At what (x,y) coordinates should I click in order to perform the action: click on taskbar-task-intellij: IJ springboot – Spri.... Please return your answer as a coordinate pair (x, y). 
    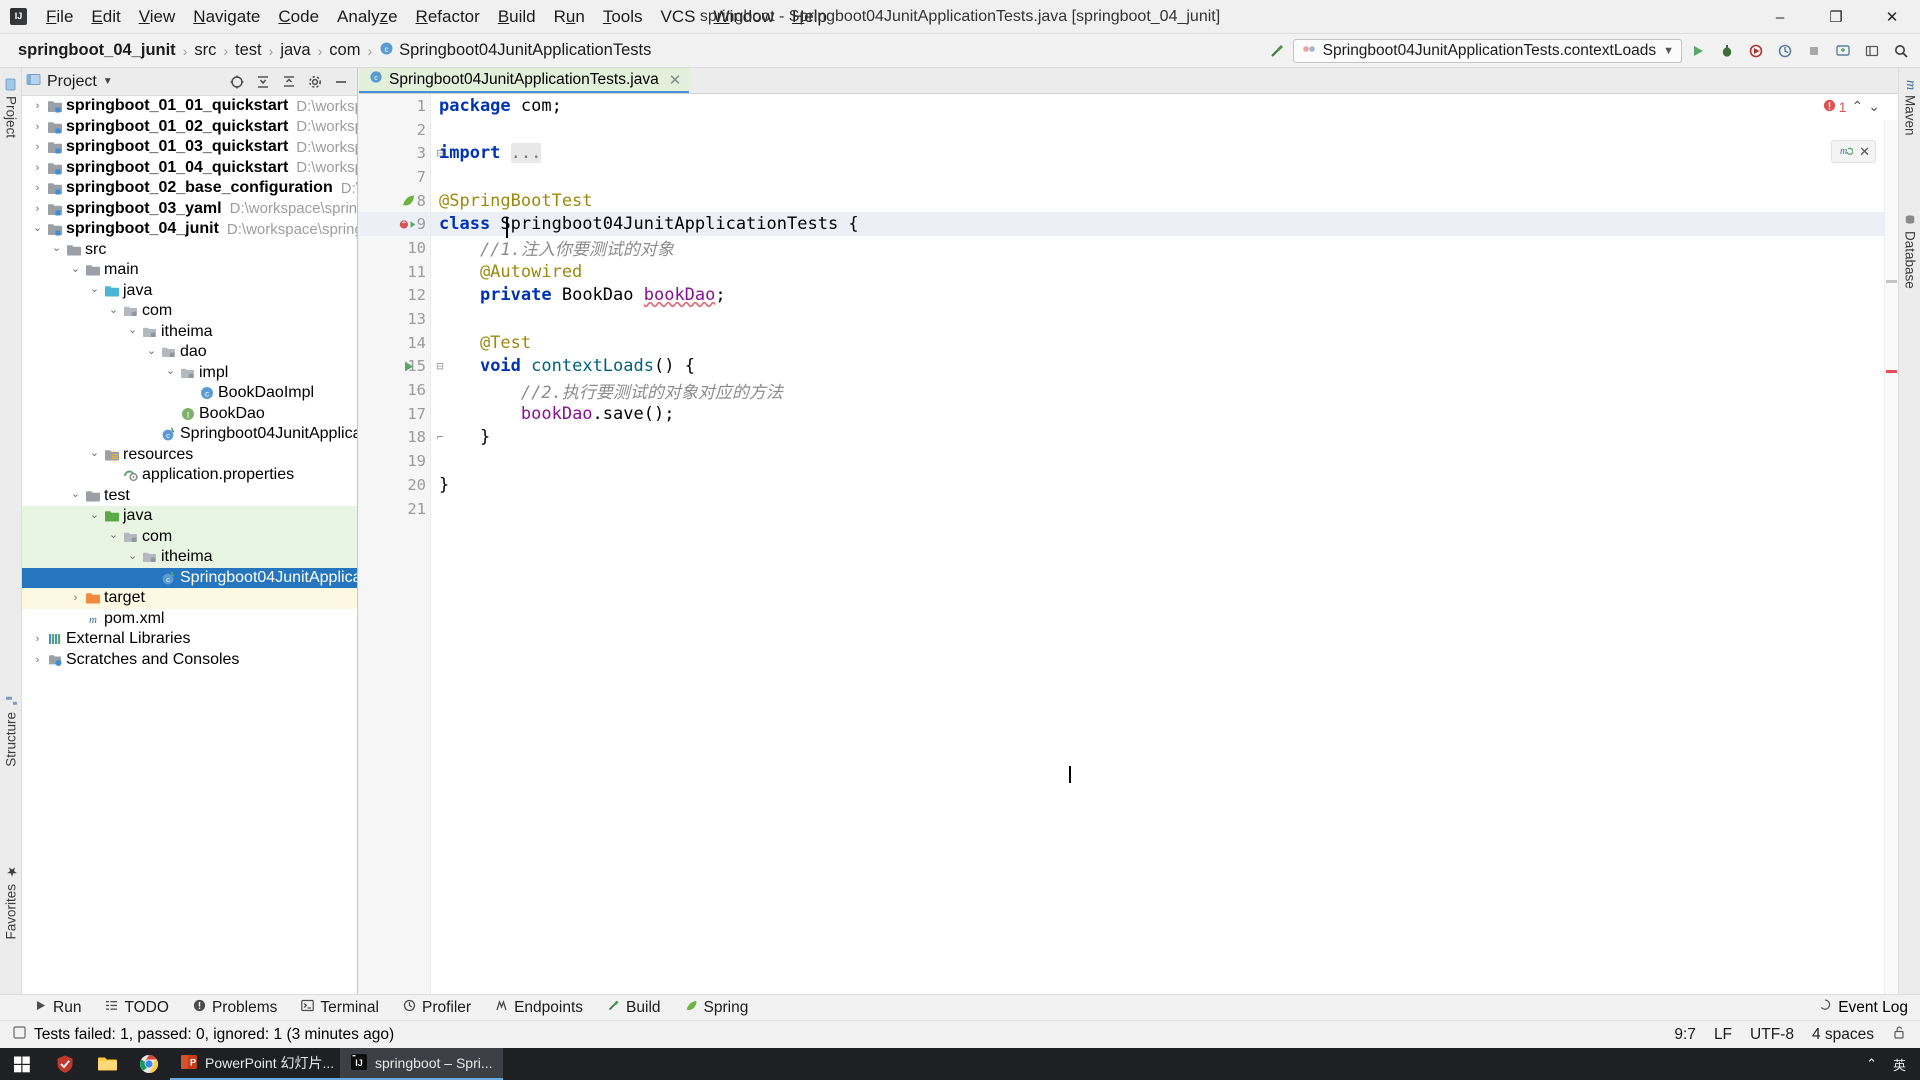
    Looking at the image, I should click on (421, 1064).